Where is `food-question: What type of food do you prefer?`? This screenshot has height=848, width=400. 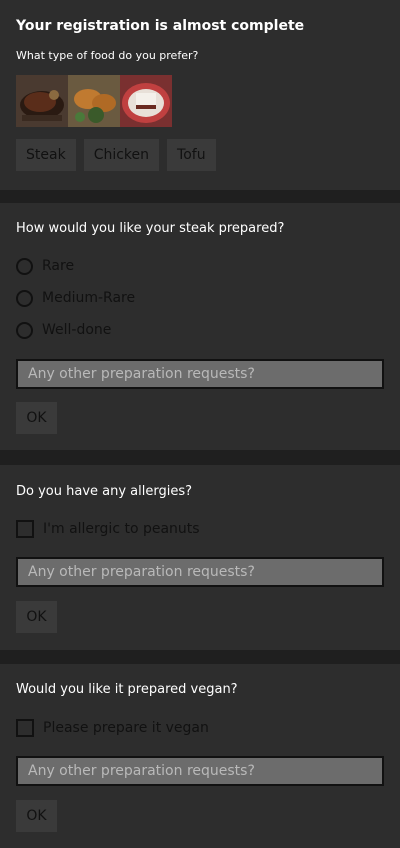 food-question: What type of food do you prefer? is located at coordinates (107, 55).